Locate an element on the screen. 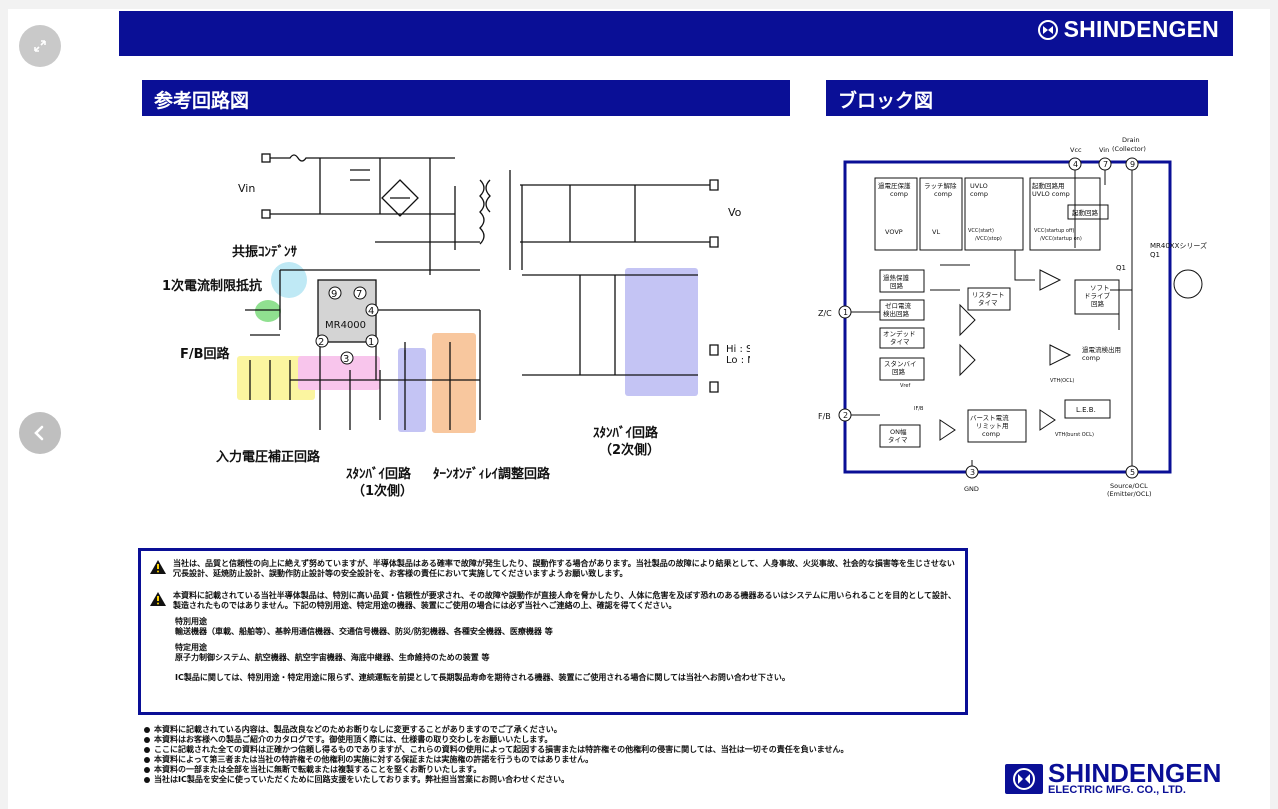  latch-comp-label: ラッチ解除 is located at coordinates (940, 185).